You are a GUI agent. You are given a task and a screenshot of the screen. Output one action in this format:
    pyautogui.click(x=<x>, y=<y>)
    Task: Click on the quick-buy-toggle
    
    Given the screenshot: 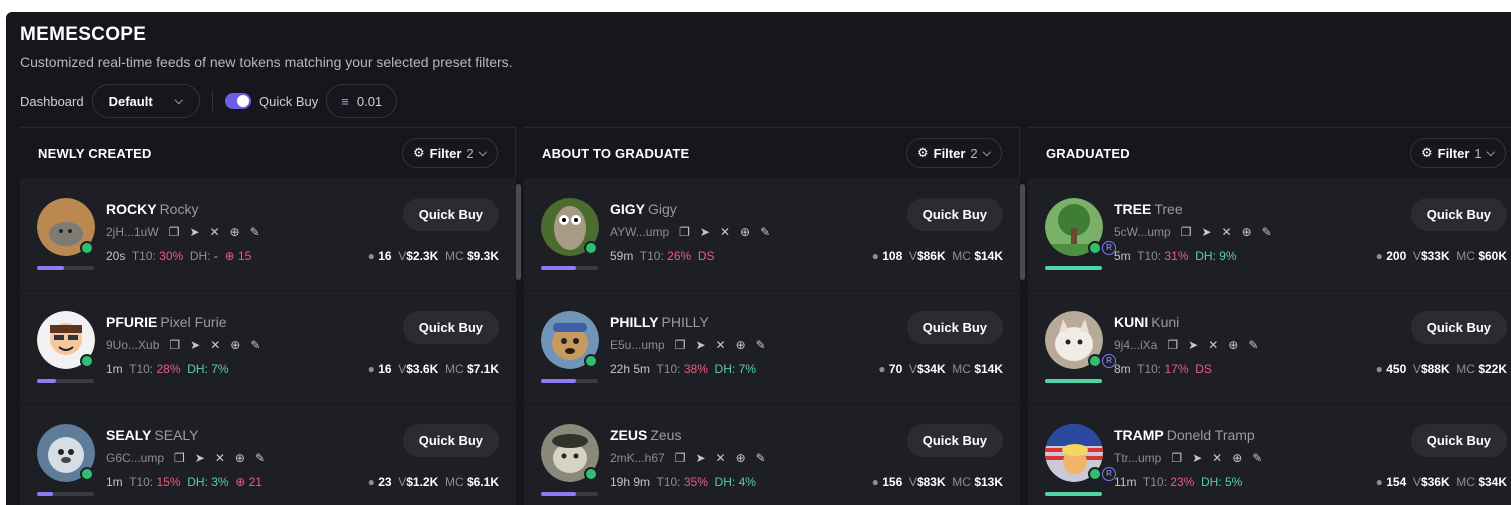 What is the action you would take?
    pyautogui.click(x=238, y=101)
    